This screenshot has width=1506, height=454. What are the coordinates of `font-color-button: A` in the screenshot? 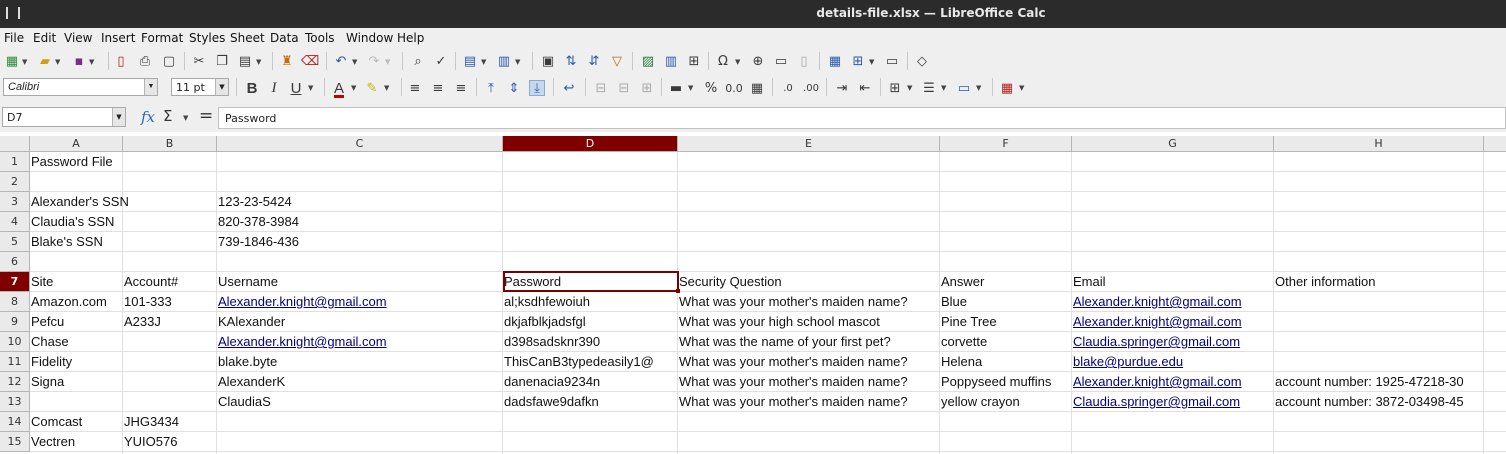 It's located at (339, 88).